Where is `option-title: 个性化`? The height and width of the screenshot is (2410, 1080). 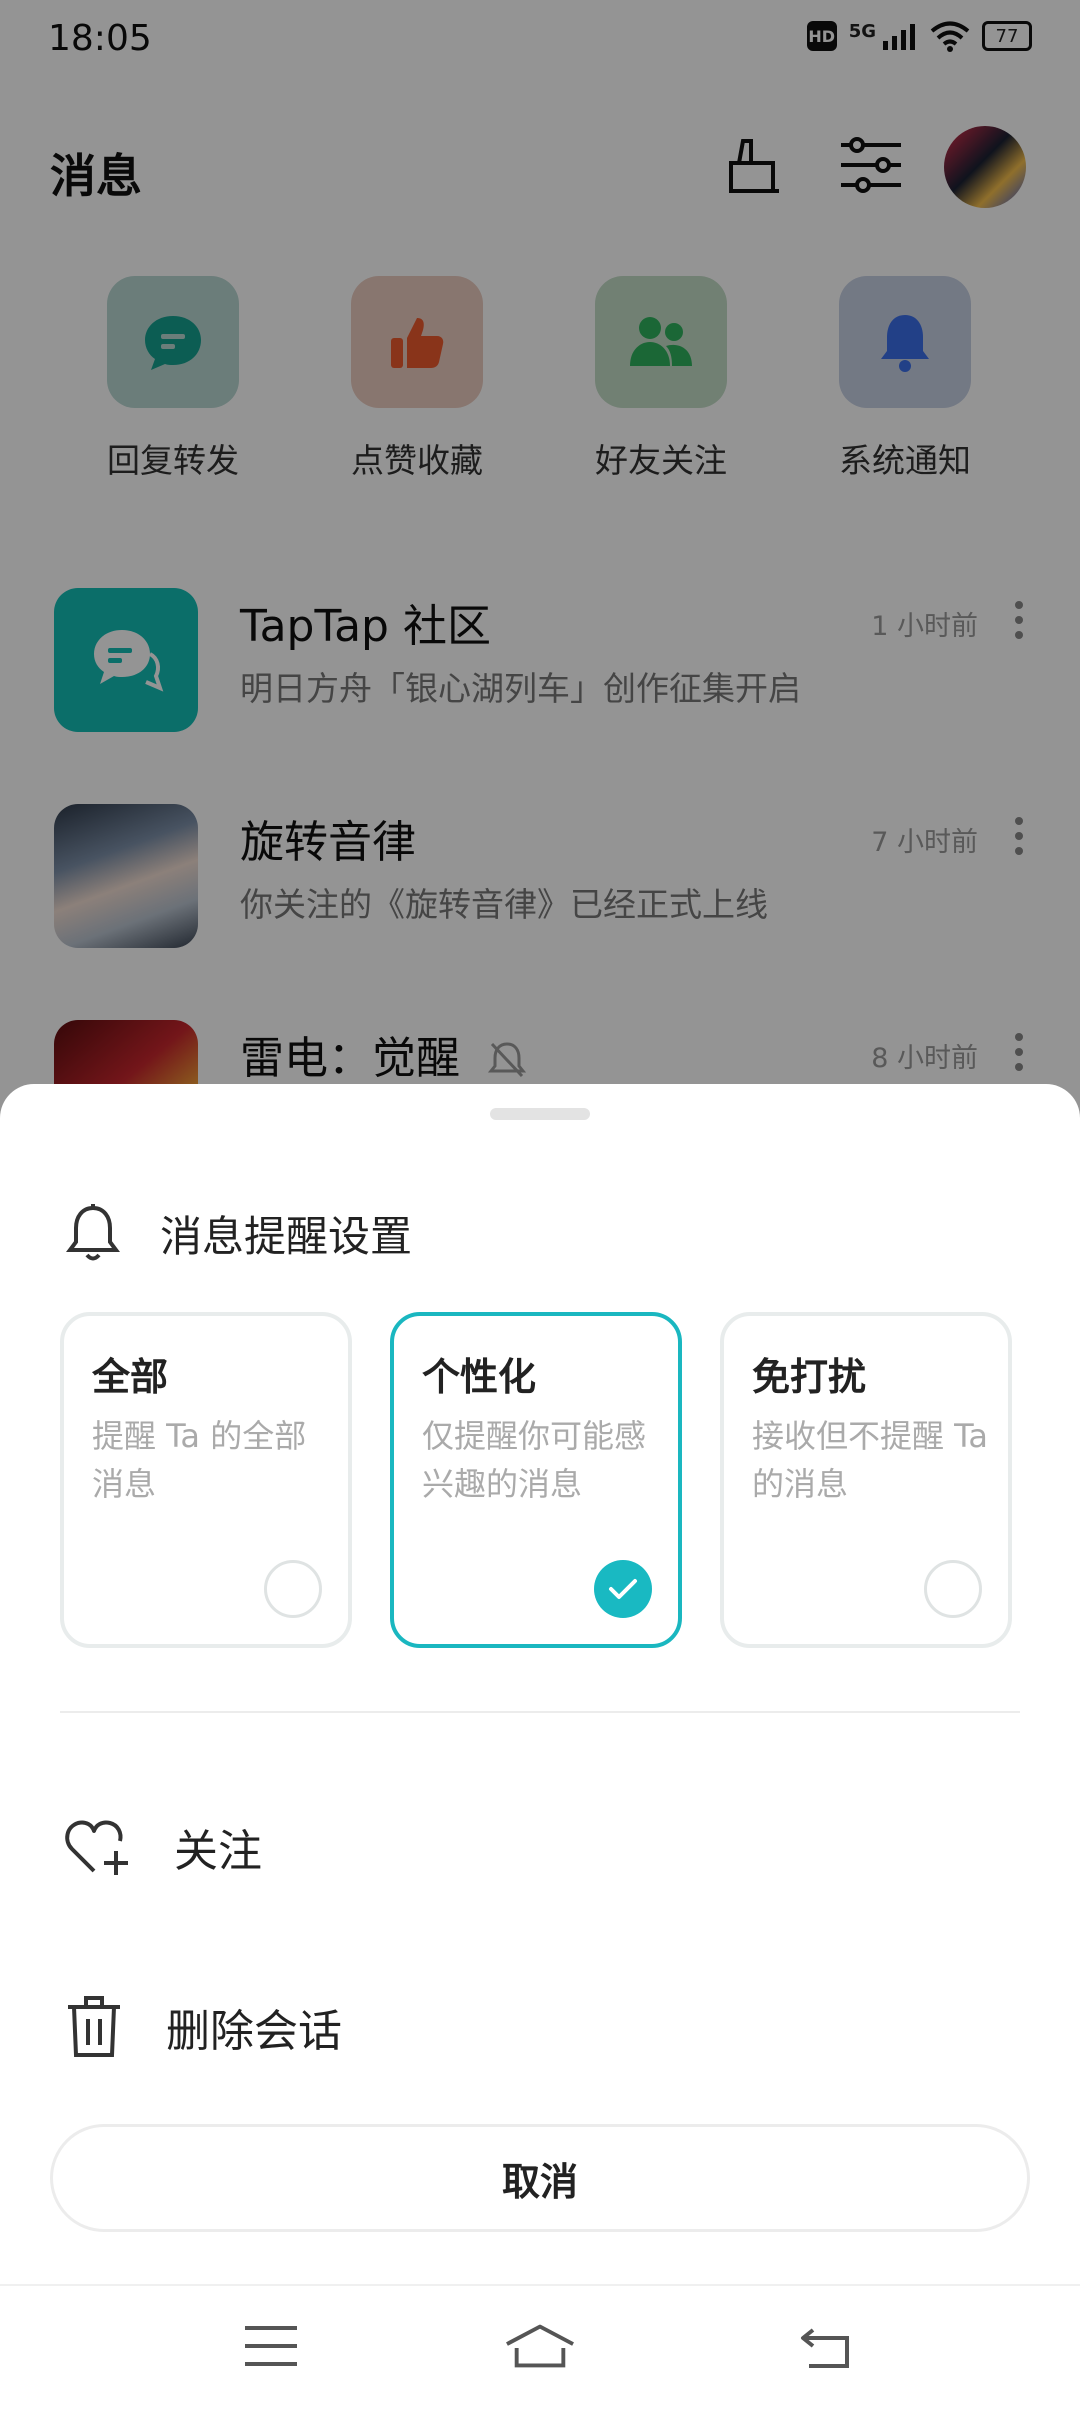
option-title: 个性化 is located at coordinates (479, 1377).